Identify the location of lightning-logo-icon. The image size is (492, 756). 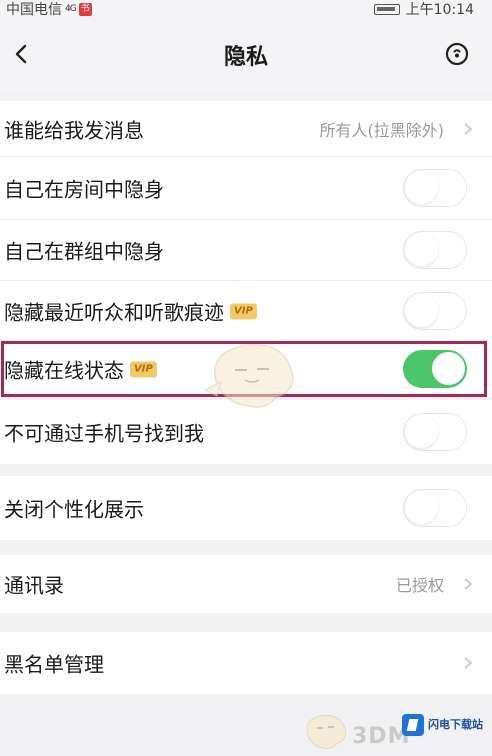
(413, 725).